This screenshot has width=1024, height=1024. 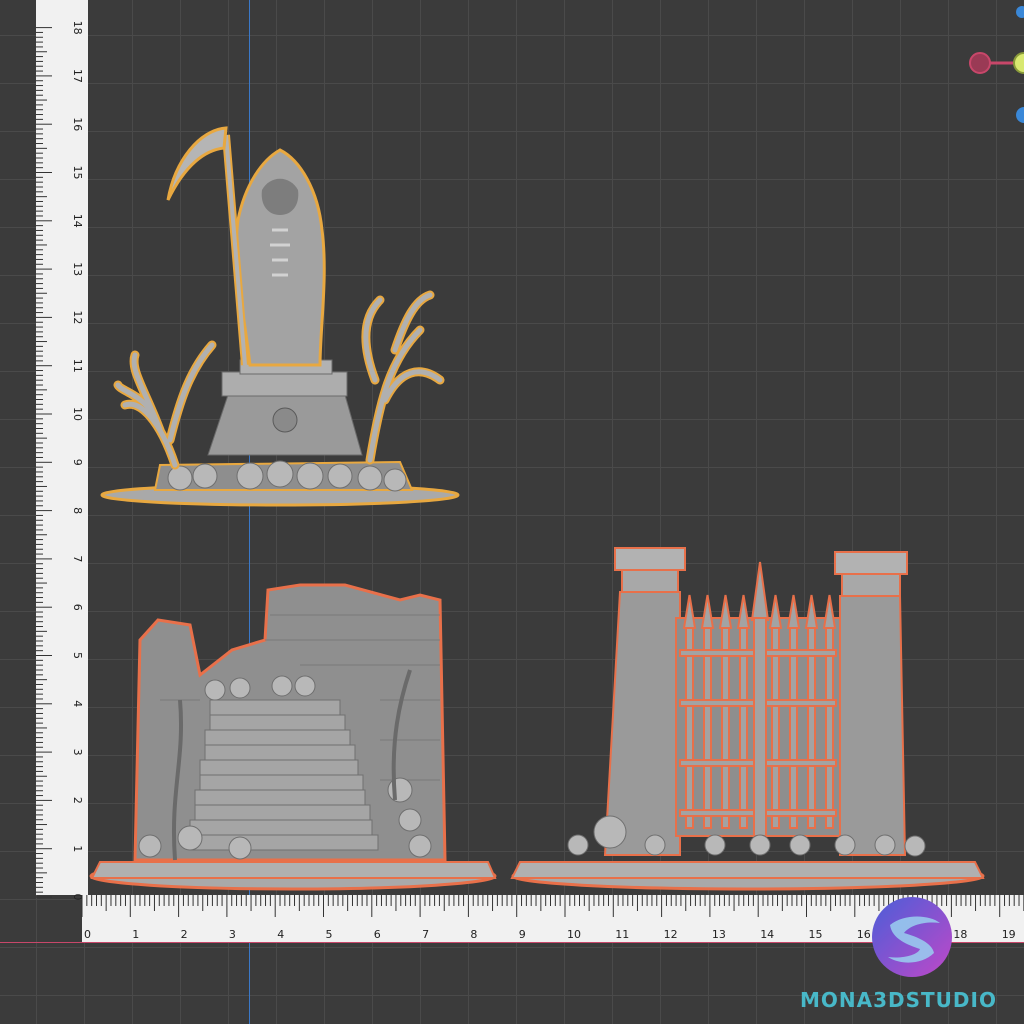 I want to click on y-axis-handle, so click(x=1018, y=63).